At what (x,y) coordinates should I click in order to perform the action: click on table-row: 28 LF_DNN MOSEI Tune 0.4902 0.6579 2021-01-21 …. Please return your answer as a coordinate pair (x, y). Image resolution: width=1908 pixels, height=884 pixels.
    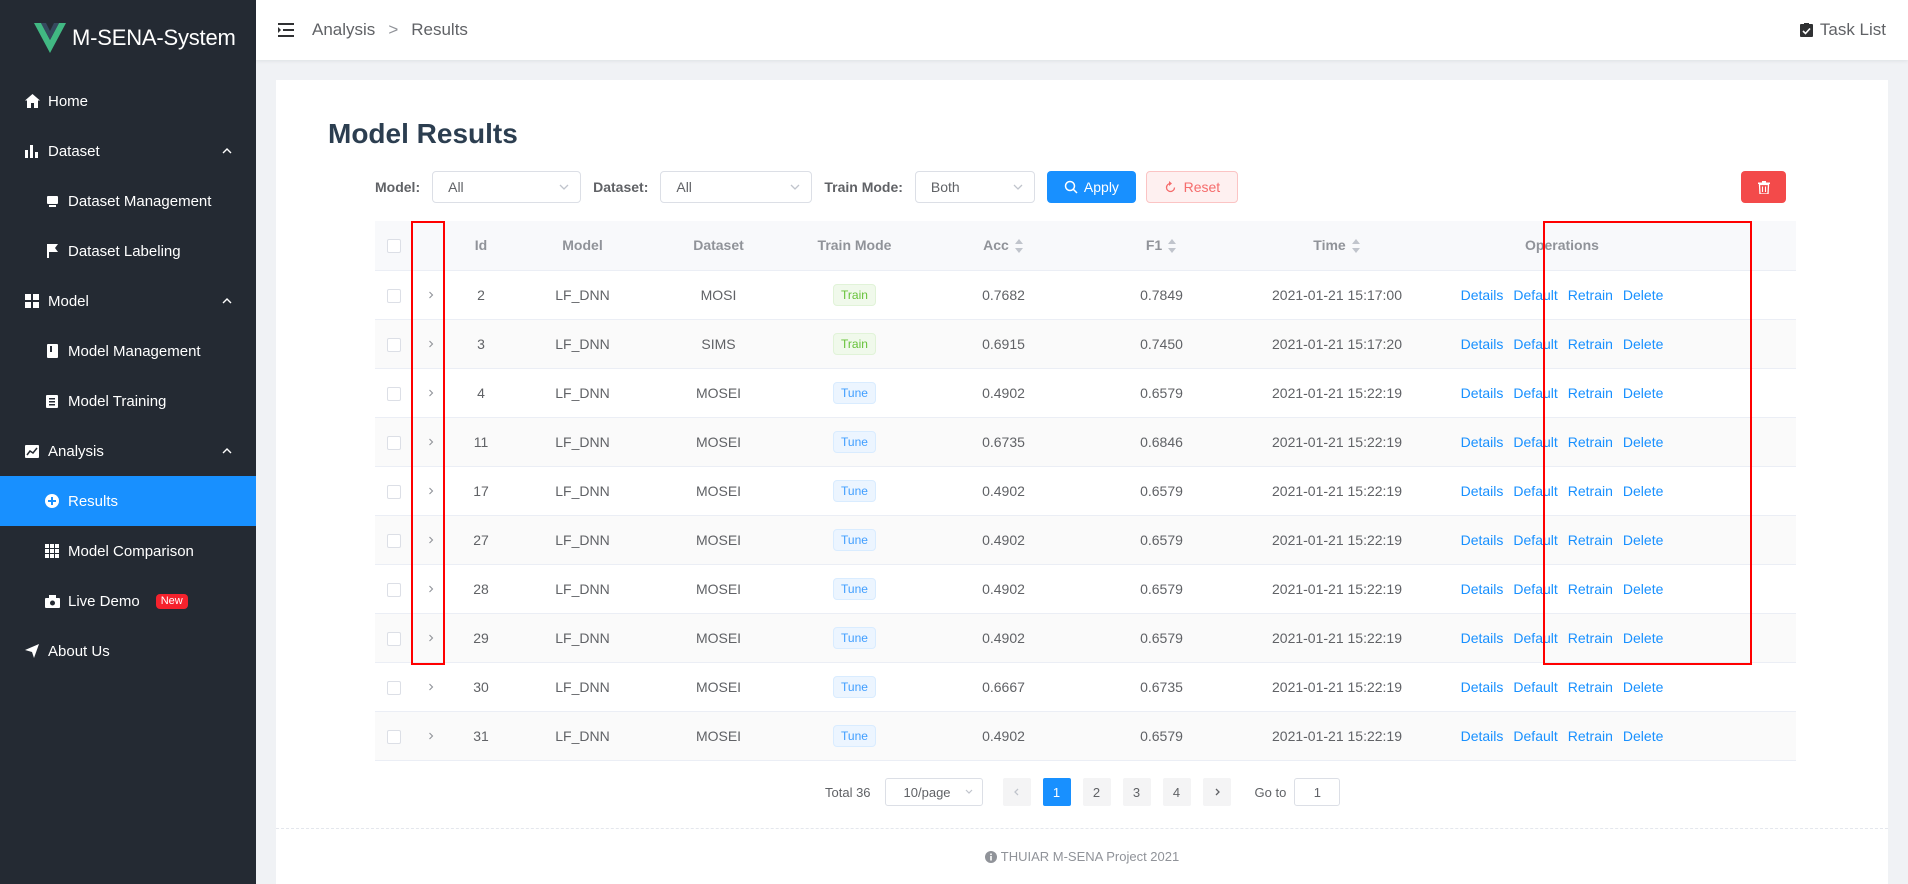
    Looking at the image, I should click on (1085, 589).